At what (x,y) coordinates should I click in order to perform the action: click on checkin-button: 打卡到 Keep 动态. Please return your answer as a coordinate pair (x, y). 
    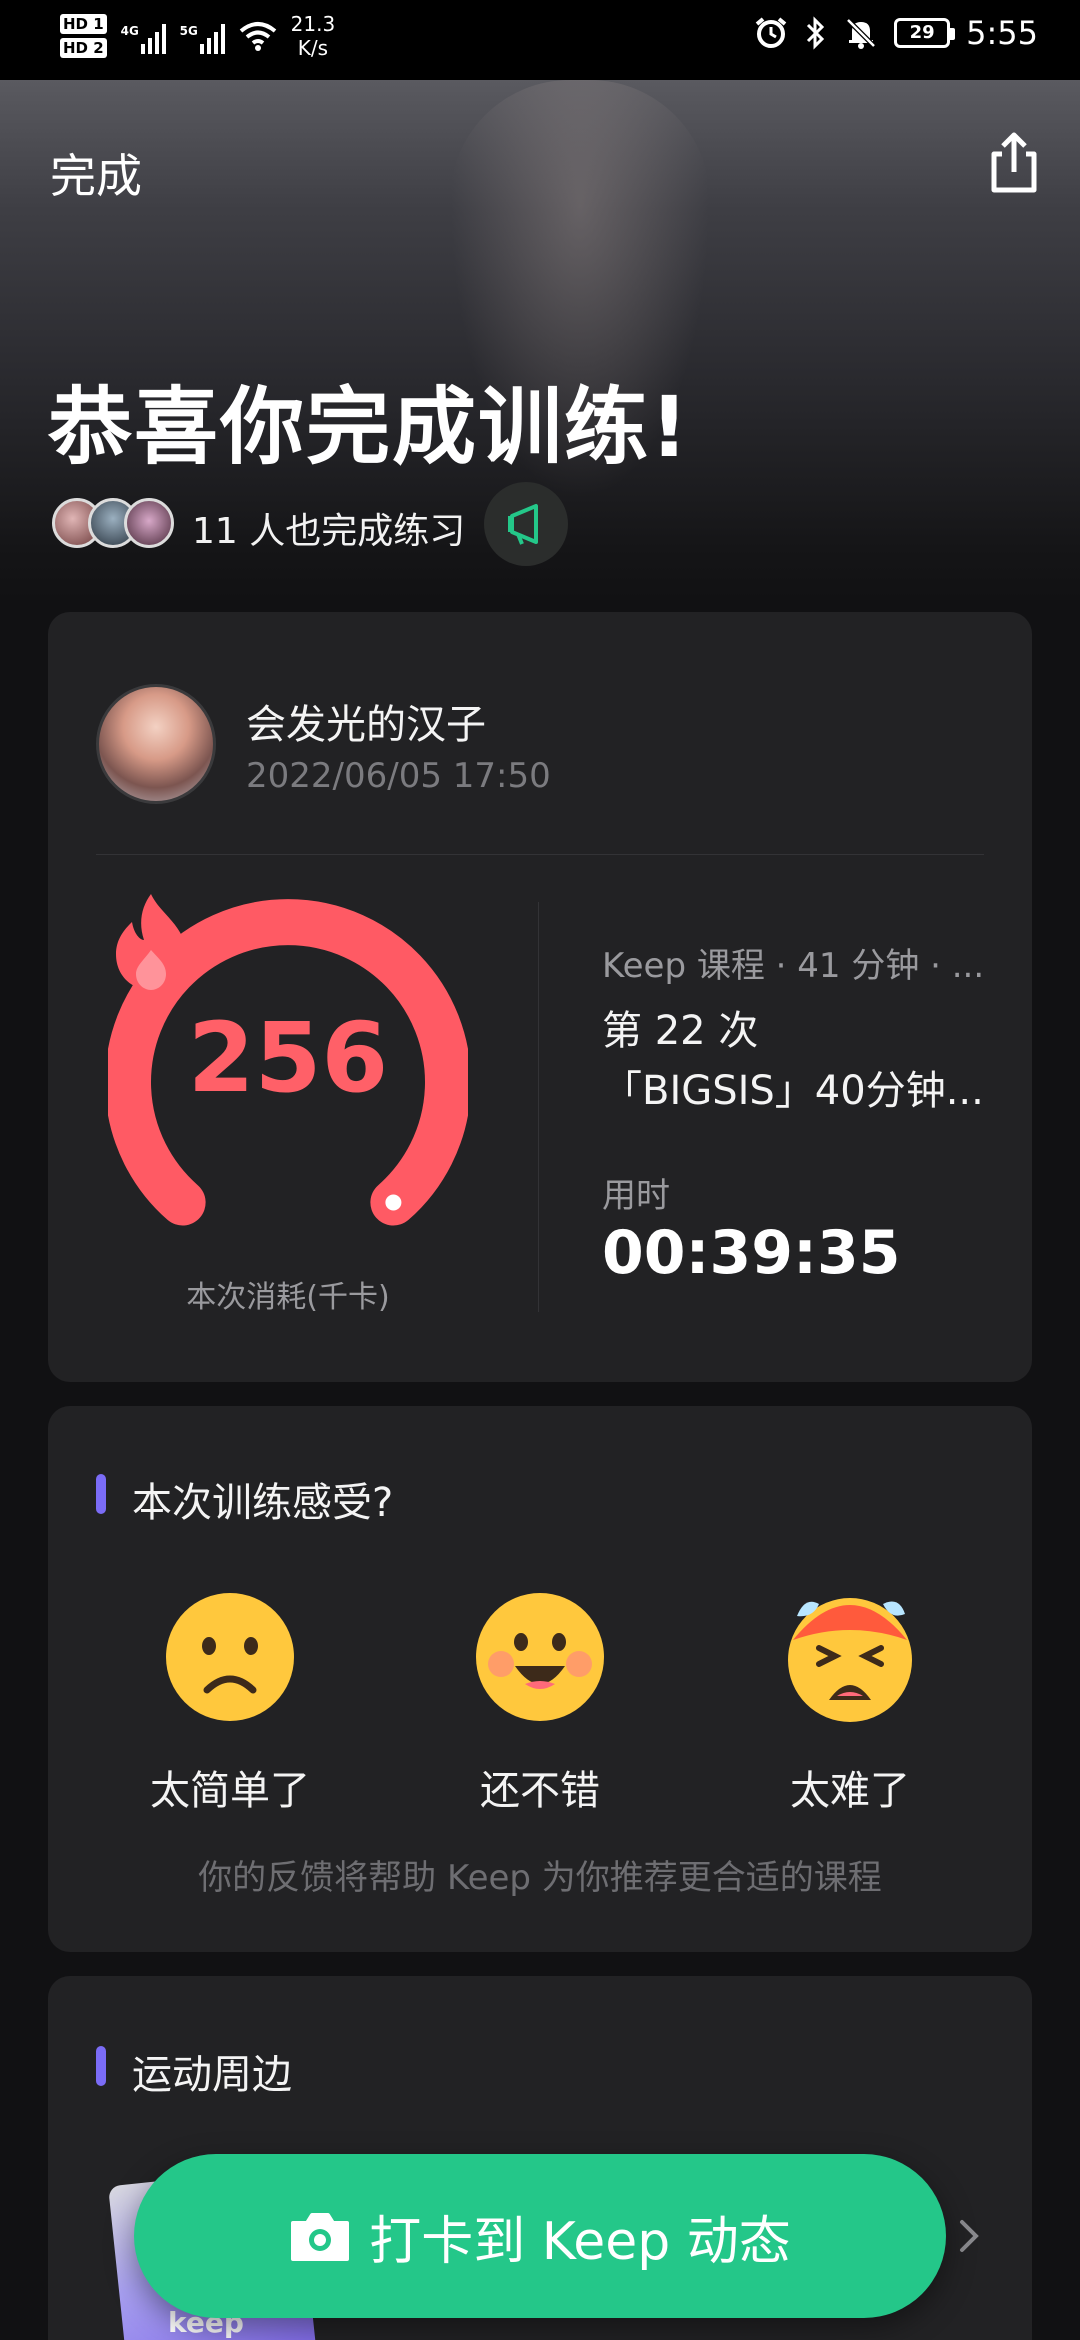
    Looking at the image, I should click on (540, 2236).